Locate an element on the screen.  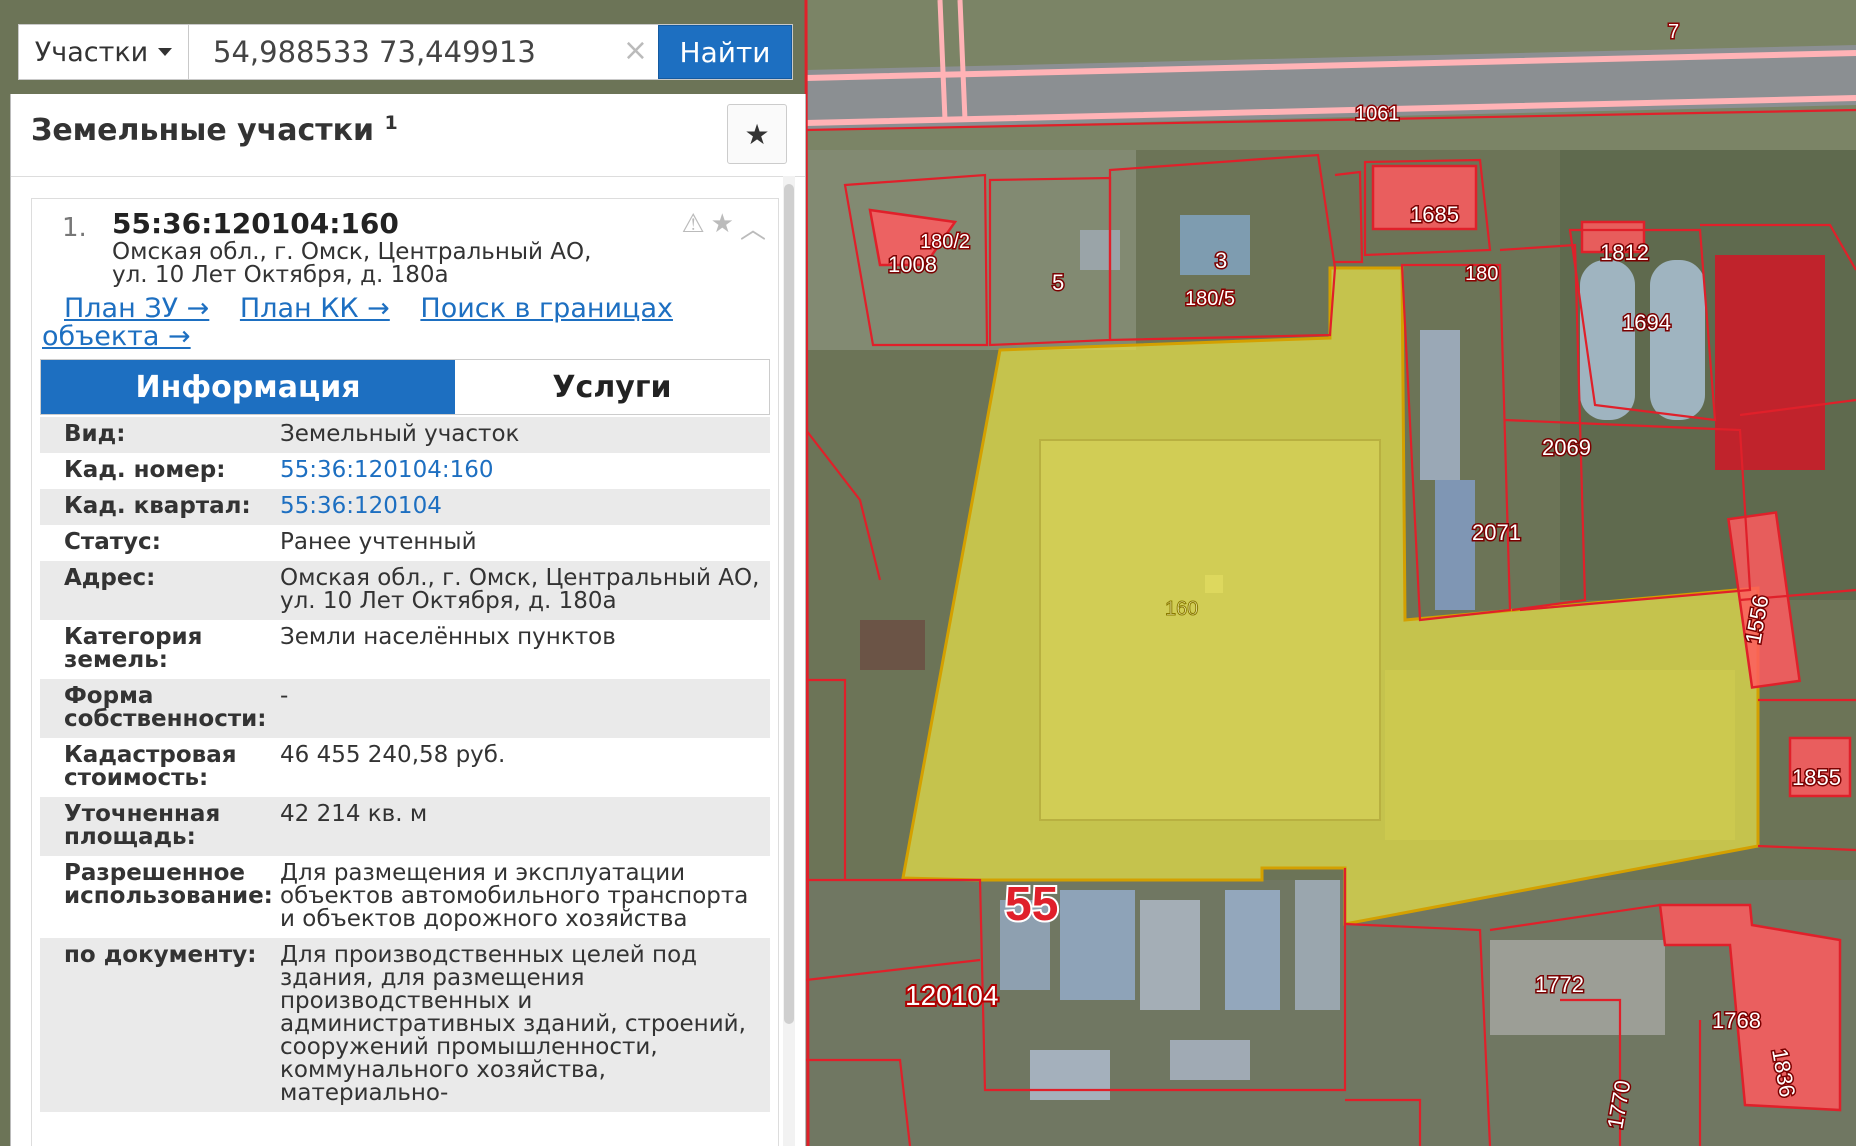
attribute-row: Кадастровая стоимость: 46 455 240,58 руб. is located at coordinates (405, 767).